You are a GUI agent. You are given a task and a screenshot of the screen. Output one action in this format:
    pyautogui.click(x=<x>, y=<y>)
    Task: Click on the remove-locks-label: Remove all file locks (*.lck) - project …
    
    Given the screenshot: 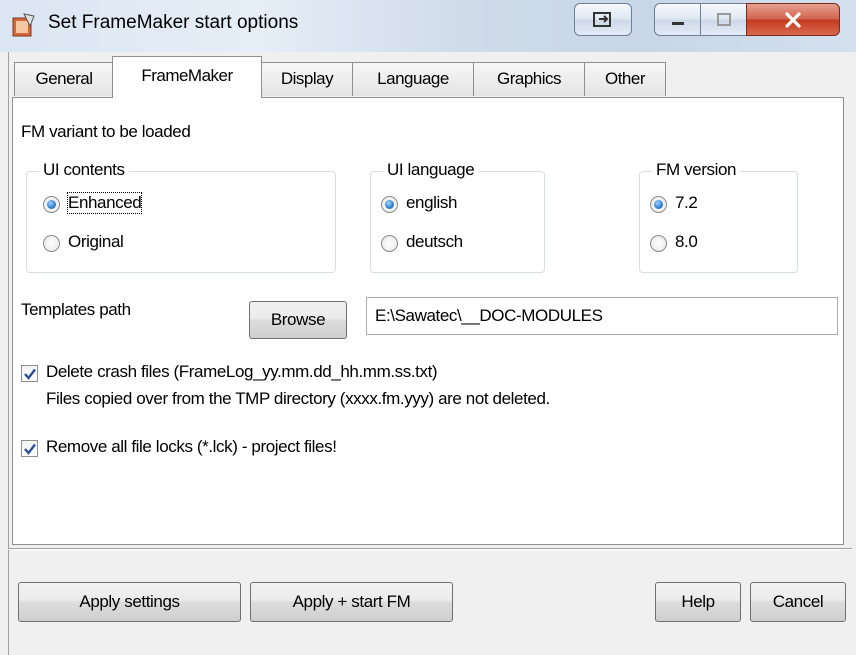 What is the action you would take?
    pyautogui.click(x=191, y=447)
    